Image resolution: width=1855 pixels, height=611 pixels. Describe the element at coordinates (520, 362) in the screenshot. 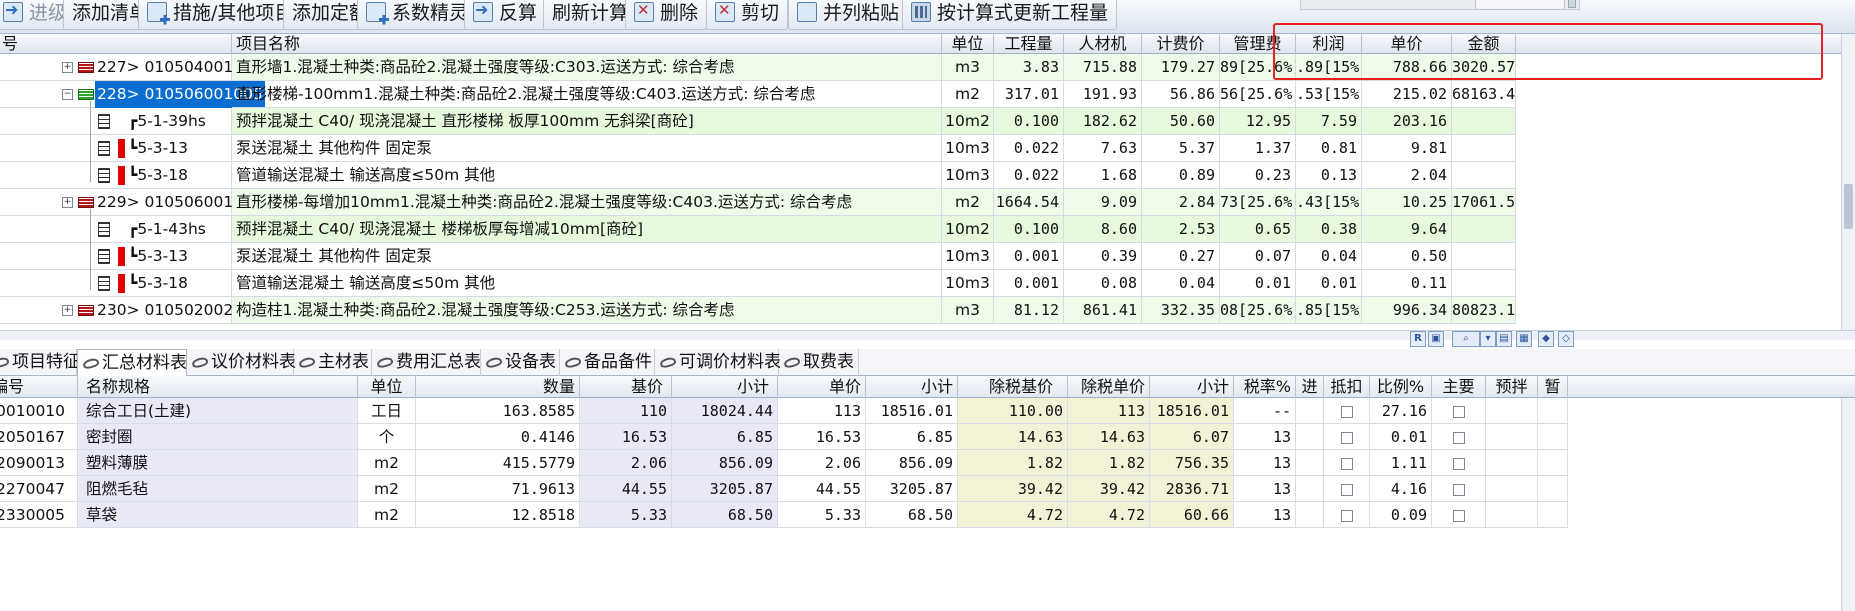

I see `tab-equipment: 设备表` at that location.